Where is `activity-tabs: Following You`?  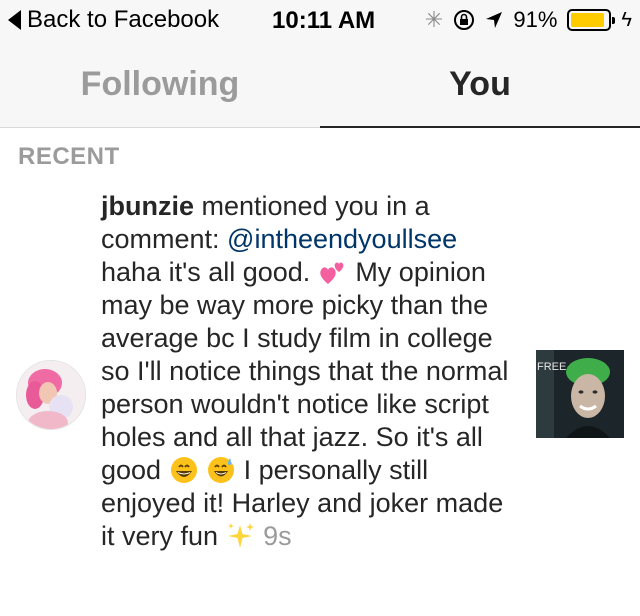 activity-tabs: Following You is located at coordinates (320, 84).